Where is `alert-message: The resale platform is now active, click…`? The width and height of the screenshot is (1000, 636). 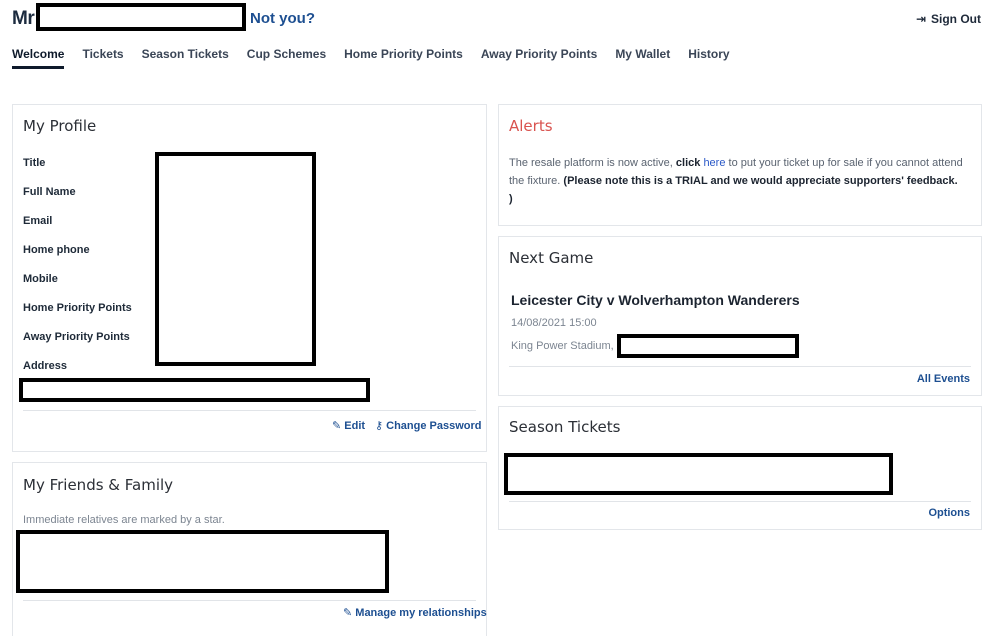 alert-message: The resale platform is now active, click… is located at coordinates (736, 181).